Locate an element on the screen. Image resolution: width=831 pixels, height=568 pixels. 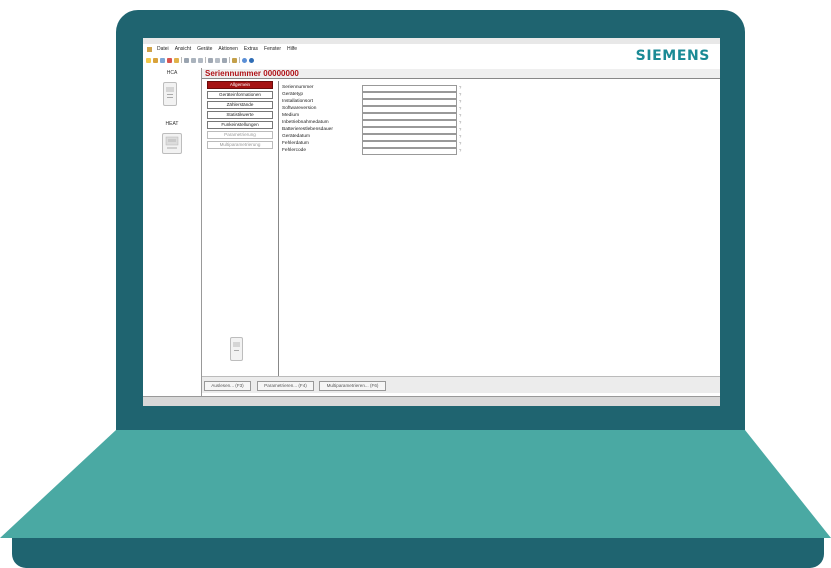
geraetedatum-field is located at coordinates (409, 137).